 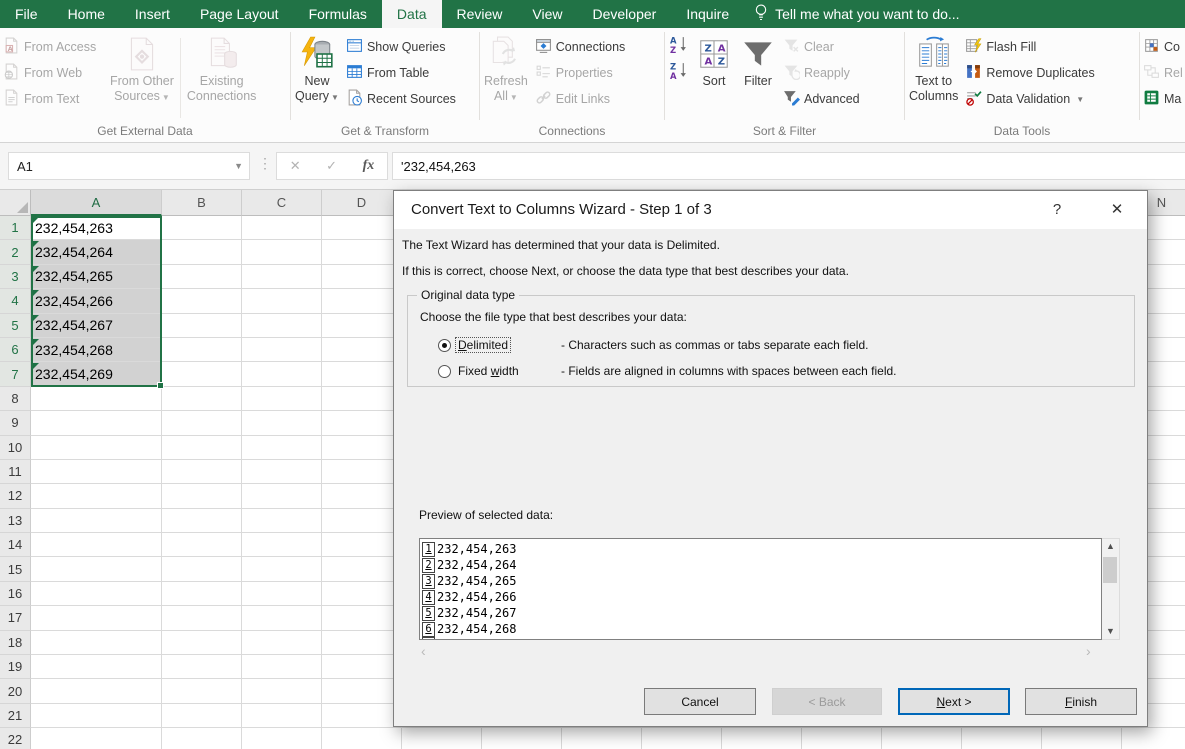 I want to click on cell-B13, so click(x=202, y=521).